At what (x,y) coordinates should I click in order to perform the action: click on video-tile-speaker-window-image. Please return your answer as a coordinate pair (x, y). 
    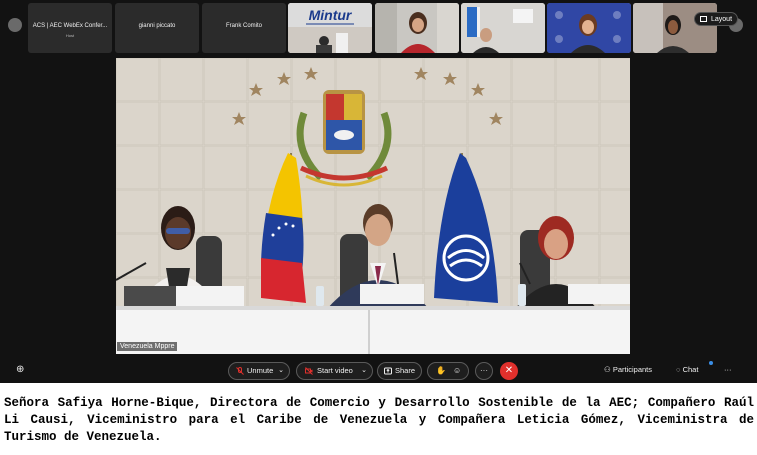
    Looking at the image, I should click on (675, 28).